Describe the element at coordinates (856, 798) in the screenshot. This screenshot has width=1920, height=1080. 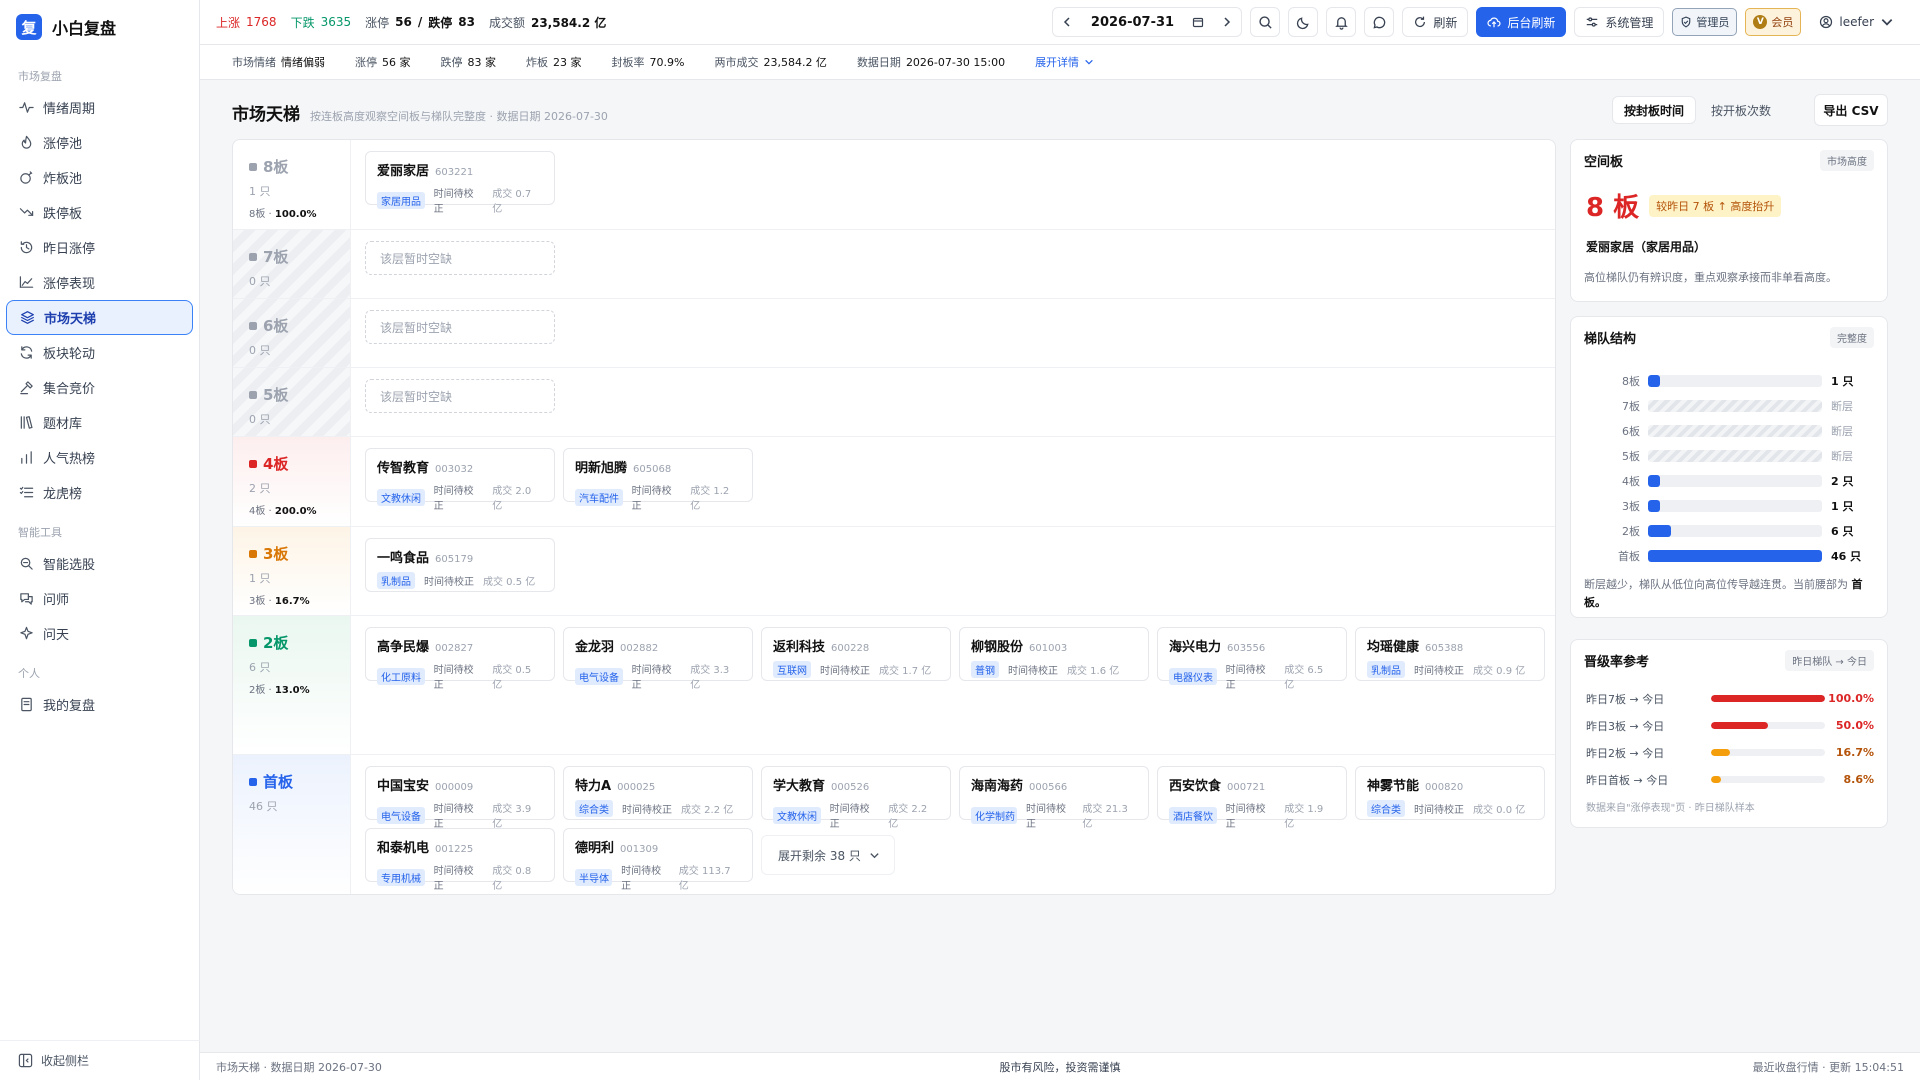
I see `stock-card: 学大教育 000526 文教休闲 时间待校正 成交 2.2 亿` at that location.